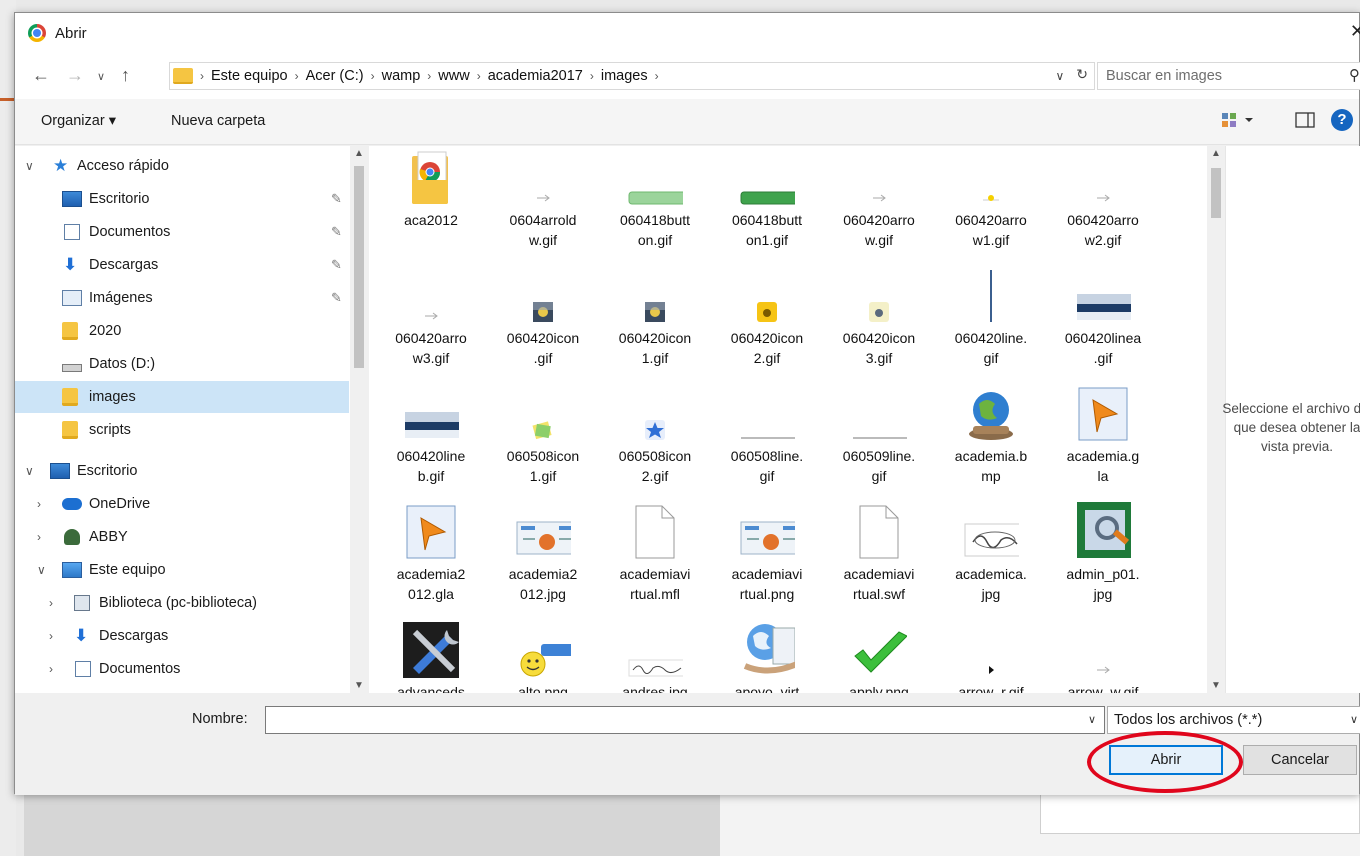  Describe the element at coordinates (991, 655) in the screenshot. I see `file-item: arrow_r.gif` at that location.